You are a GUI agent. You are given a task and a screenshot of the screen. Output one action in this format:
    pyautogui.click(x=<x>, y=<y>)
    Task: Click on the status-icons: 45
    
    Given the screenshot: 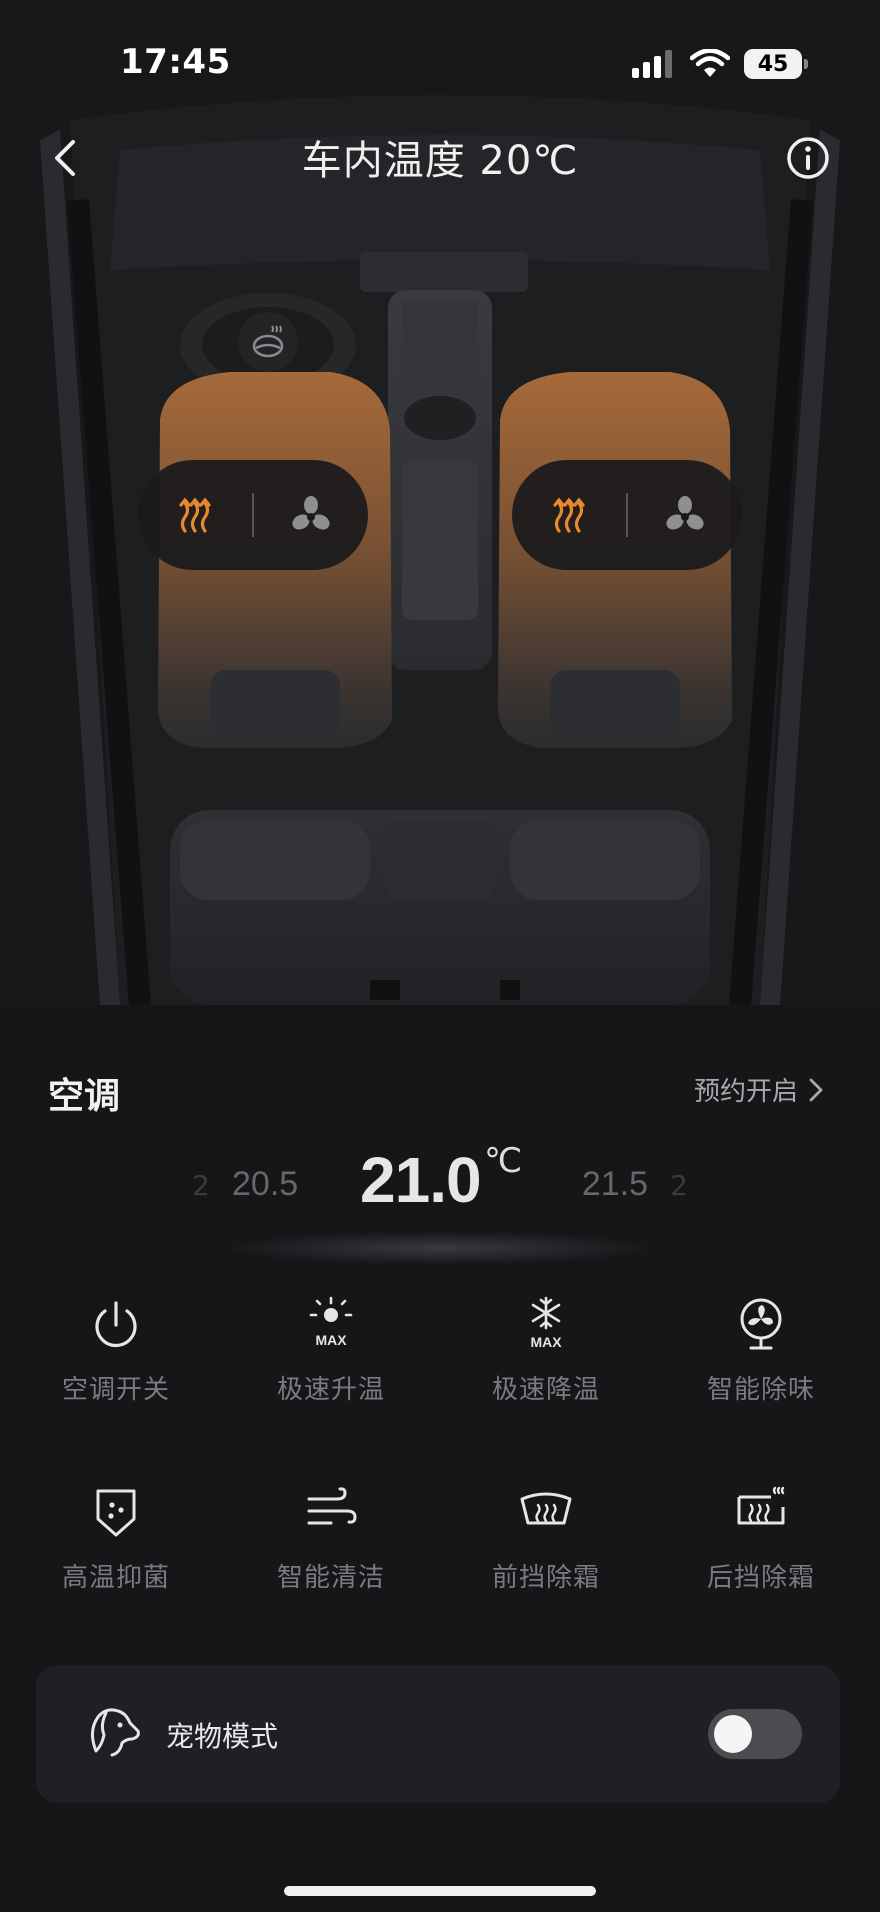 What is the action you would take?
    pyautogui.click(x=720, y=64)
    